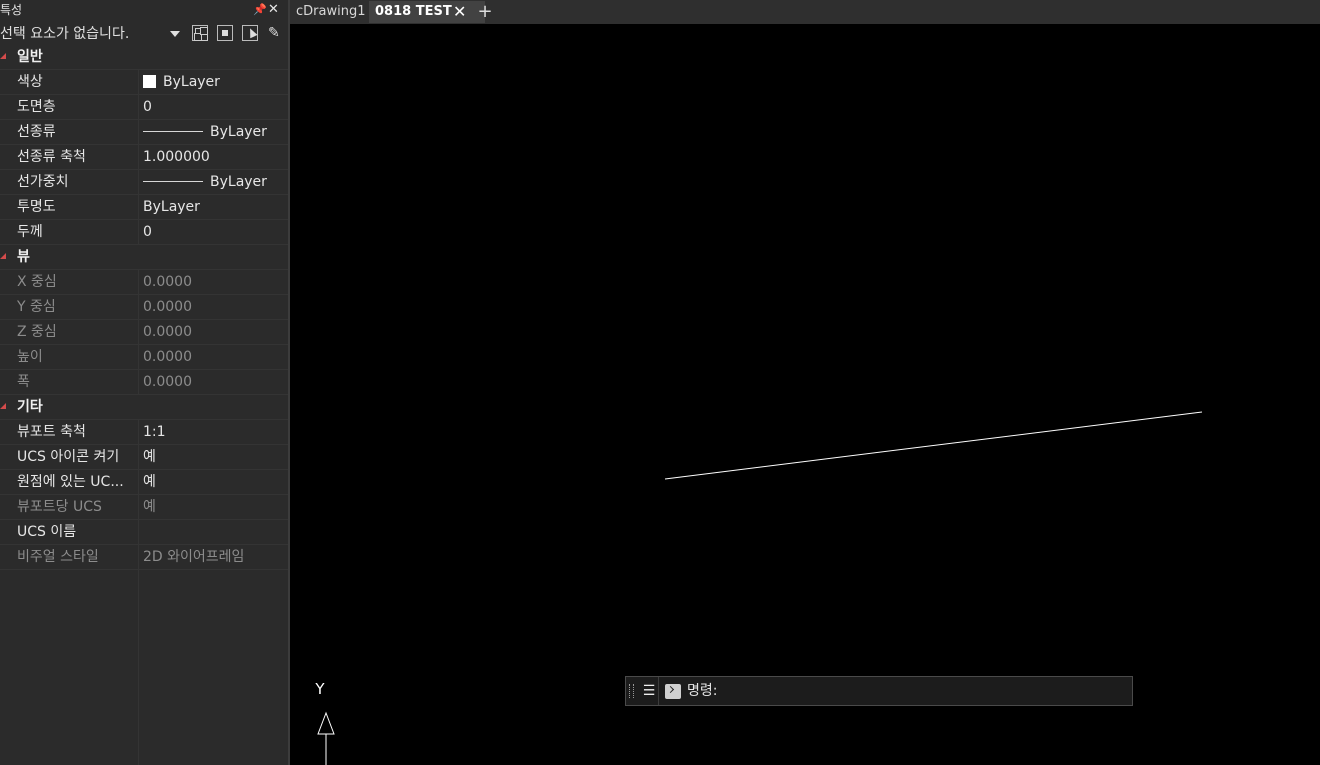 This screenshot has height=765, width=1320. What do you see at coordinates (36, 307) in the screenshot?
I see `property-key: Y 중심` at bounding box center [36, 307].